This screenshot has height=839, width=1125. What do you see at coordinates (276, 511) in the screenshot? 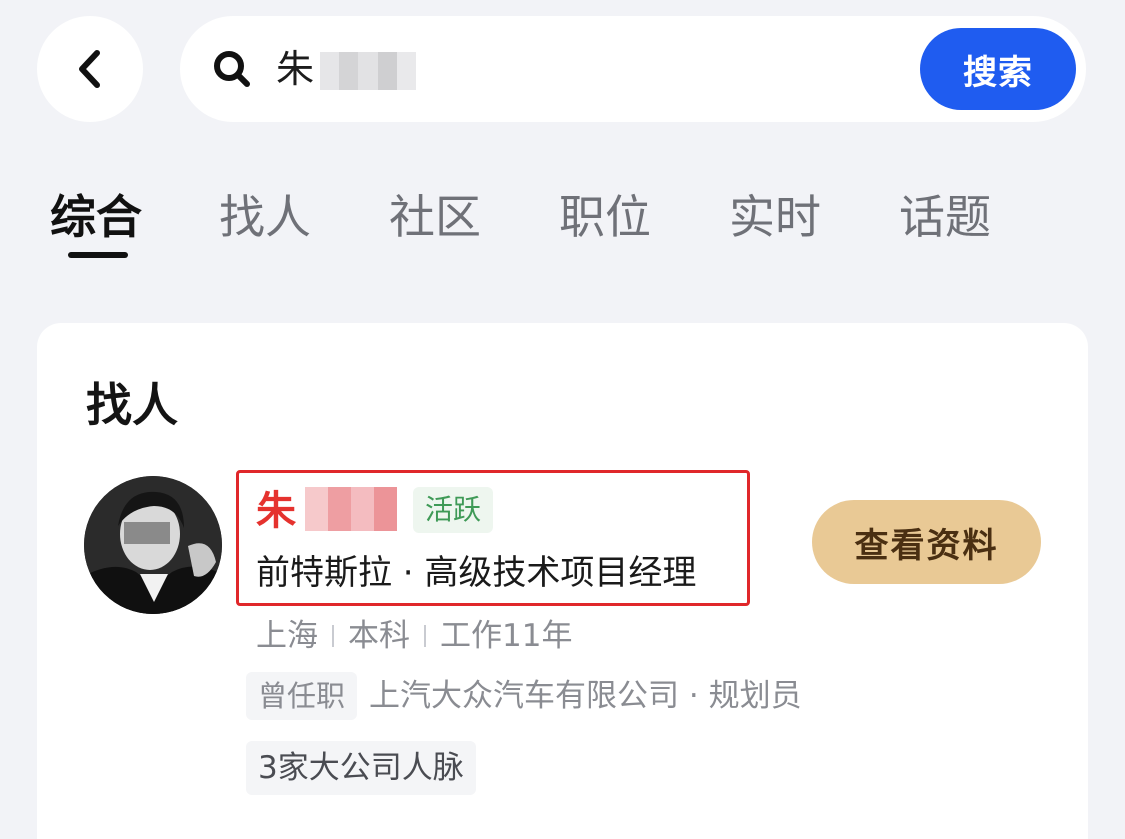
I see `person-name: 朱` at bounding box center [276, 511].